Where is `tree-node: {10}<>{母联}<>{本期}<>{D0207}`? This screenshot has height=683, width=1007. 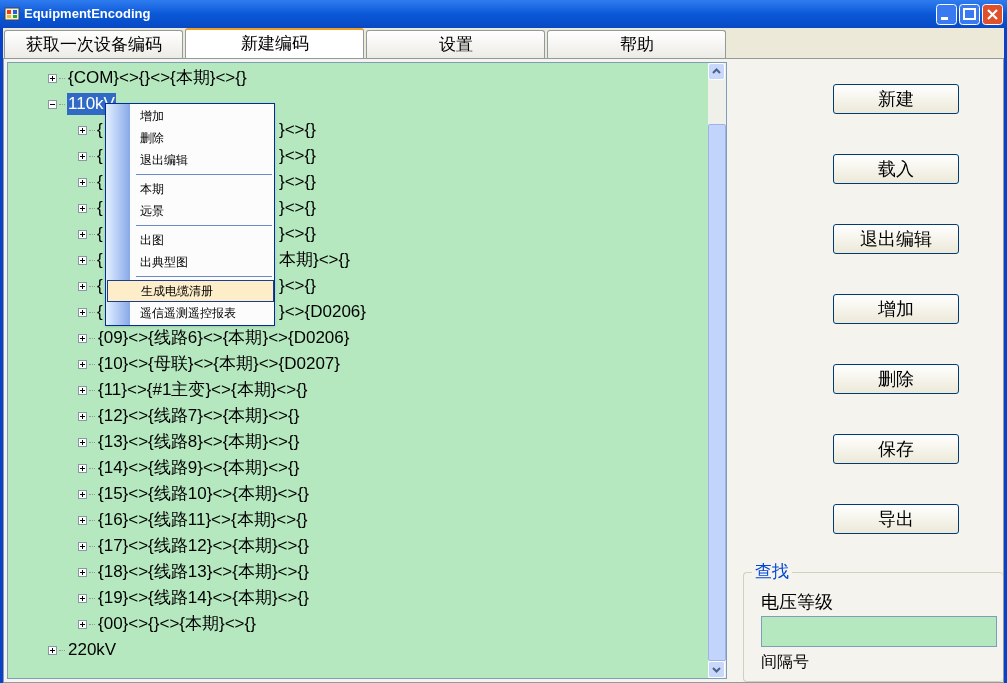
tree-node: {10}<>{母联}<>{本期}<>{D0207} is located at coordinates (219, 364).